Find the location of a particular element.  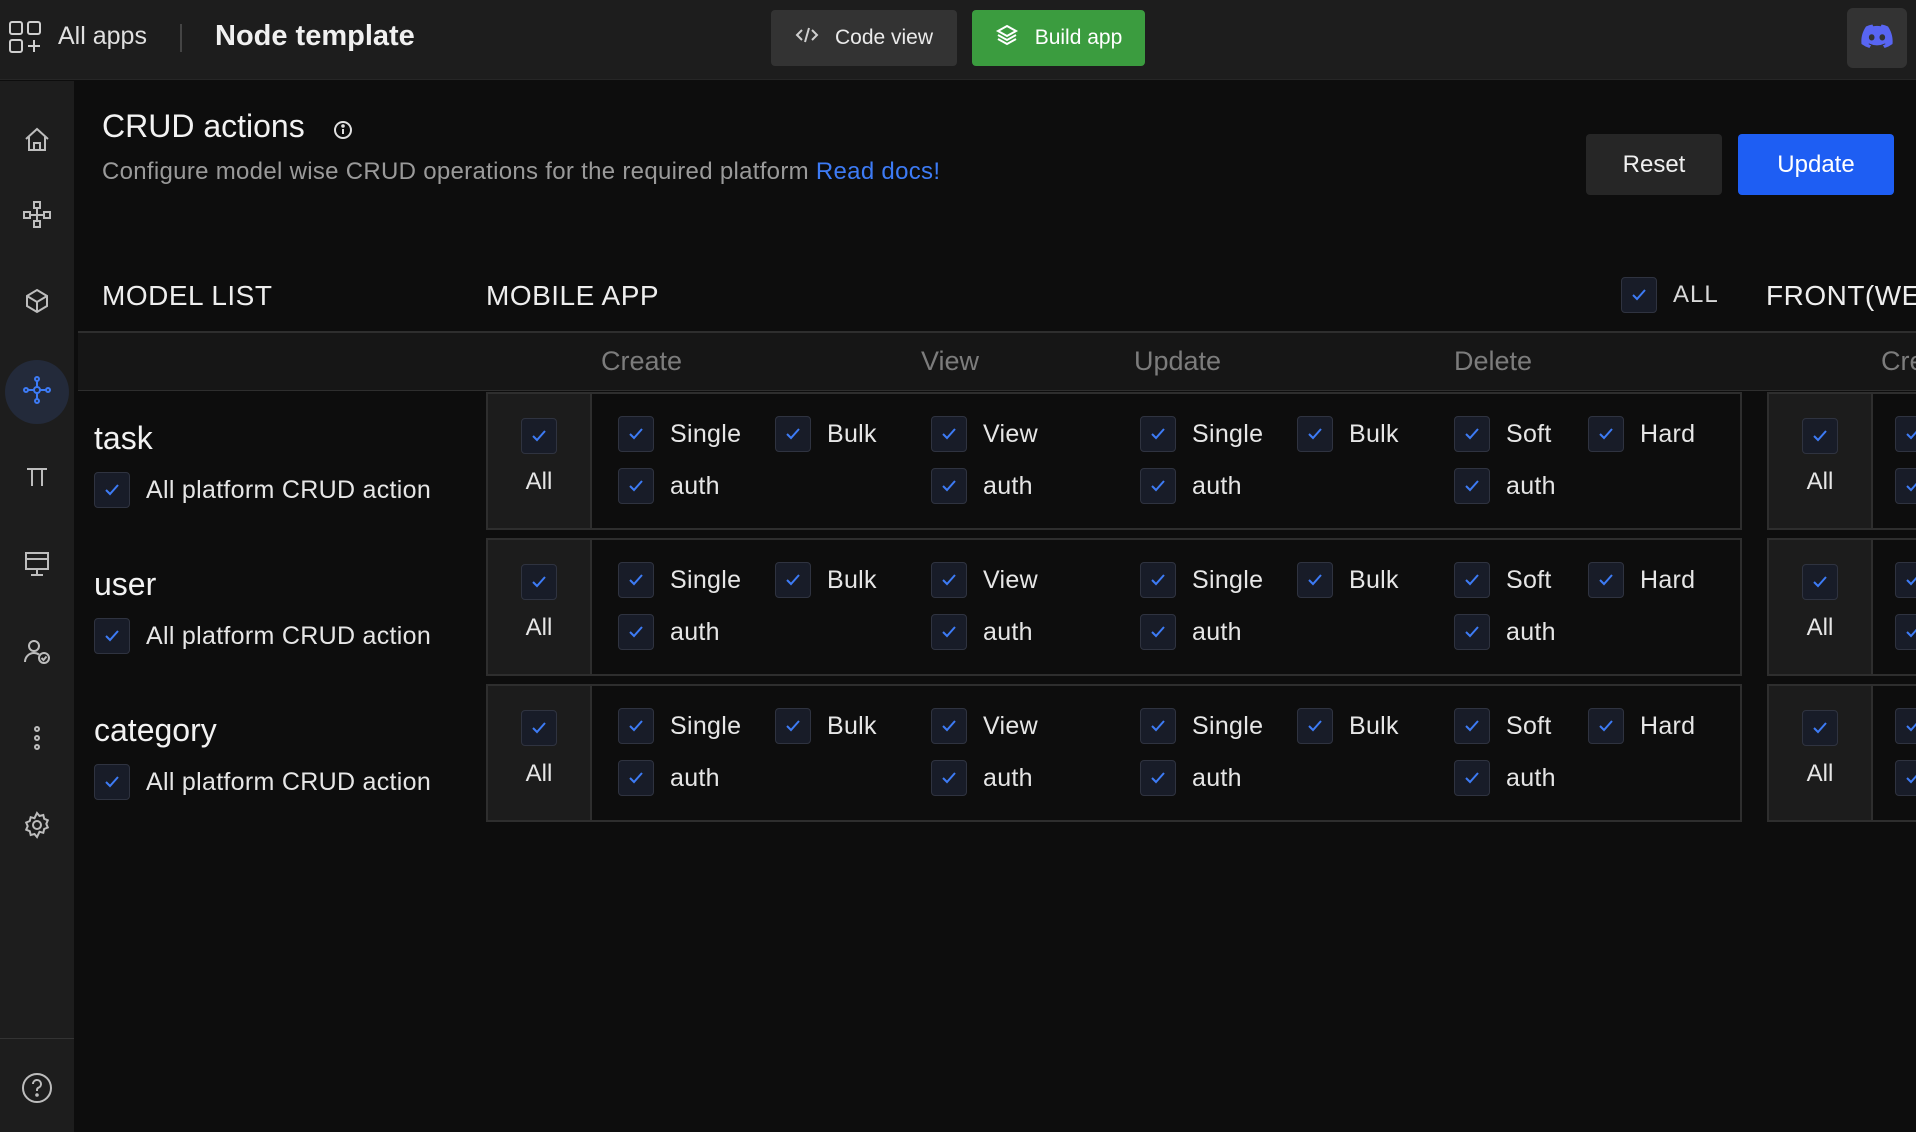

sidebar-item-home is located at coordinates (37, 142).